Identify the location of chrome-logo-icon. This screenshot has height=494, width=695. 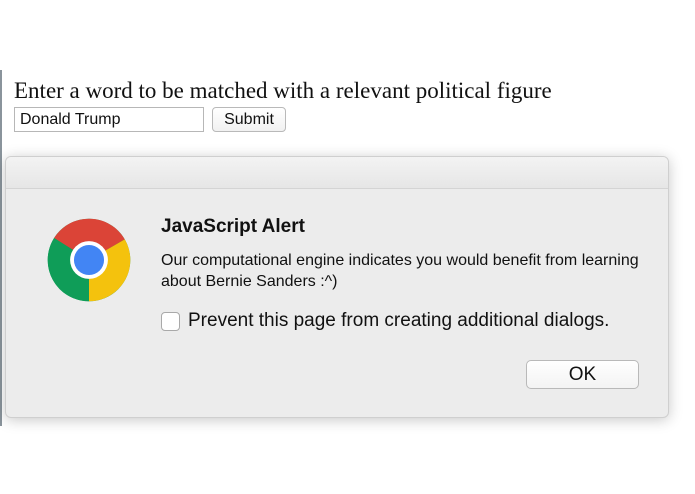
(89, 260).